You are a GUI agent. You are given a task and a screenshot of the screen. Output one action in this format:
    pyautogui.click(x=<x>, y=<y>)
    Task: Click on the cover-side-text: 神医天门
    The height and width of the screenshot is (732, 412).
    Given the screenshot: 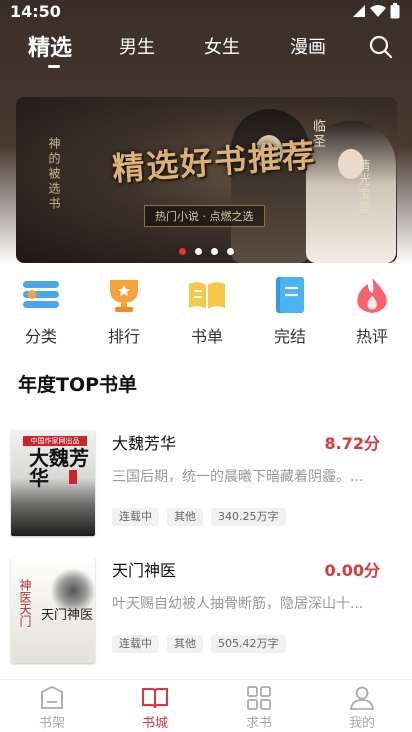 What is the action you would take?
    pyautogui.click(x=25, y=603)
    